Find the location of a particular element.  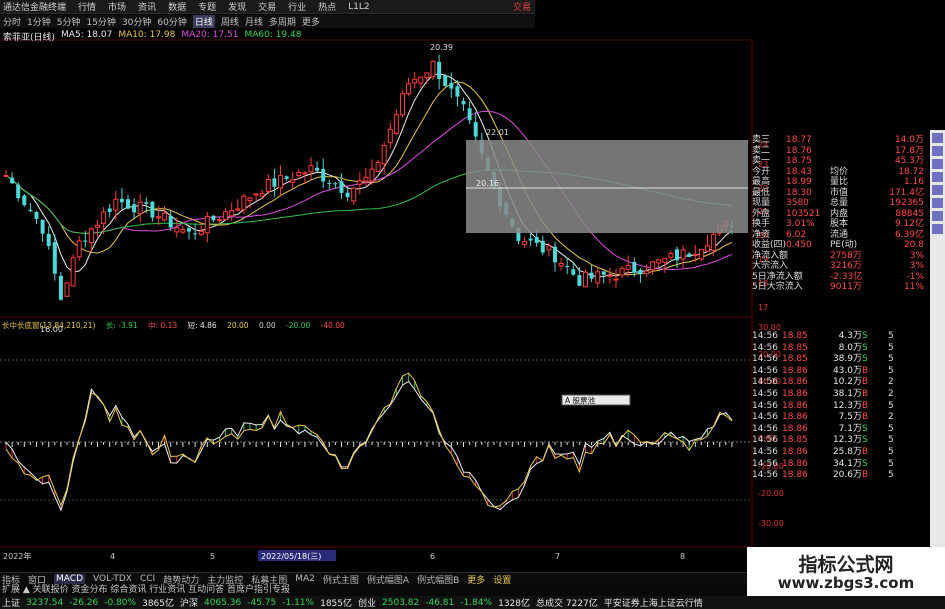

period-more: 更多 is located at coordinates (311, 21).